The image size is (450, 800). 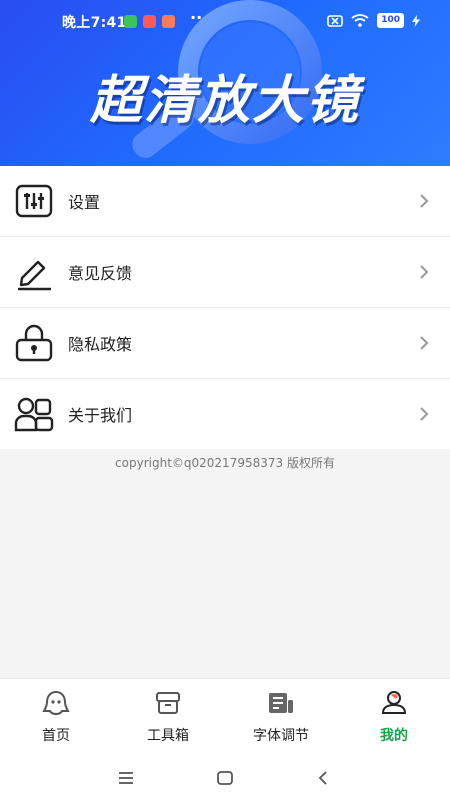 I want to click on menu-icon, so click(x=126, y=778).